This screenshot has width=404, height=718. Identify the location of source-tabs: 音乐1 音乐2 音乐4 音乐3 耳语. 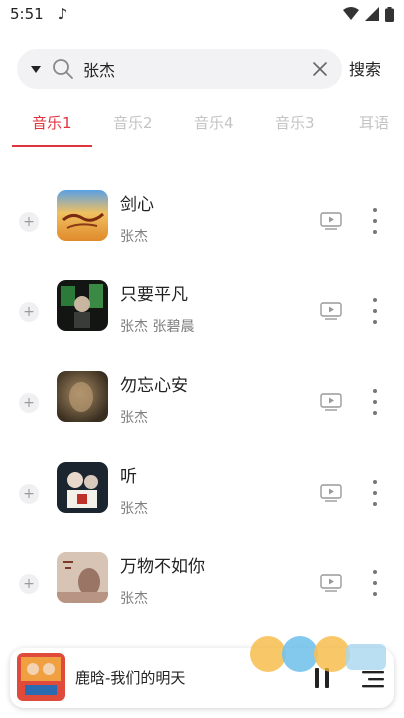
(202, 128).